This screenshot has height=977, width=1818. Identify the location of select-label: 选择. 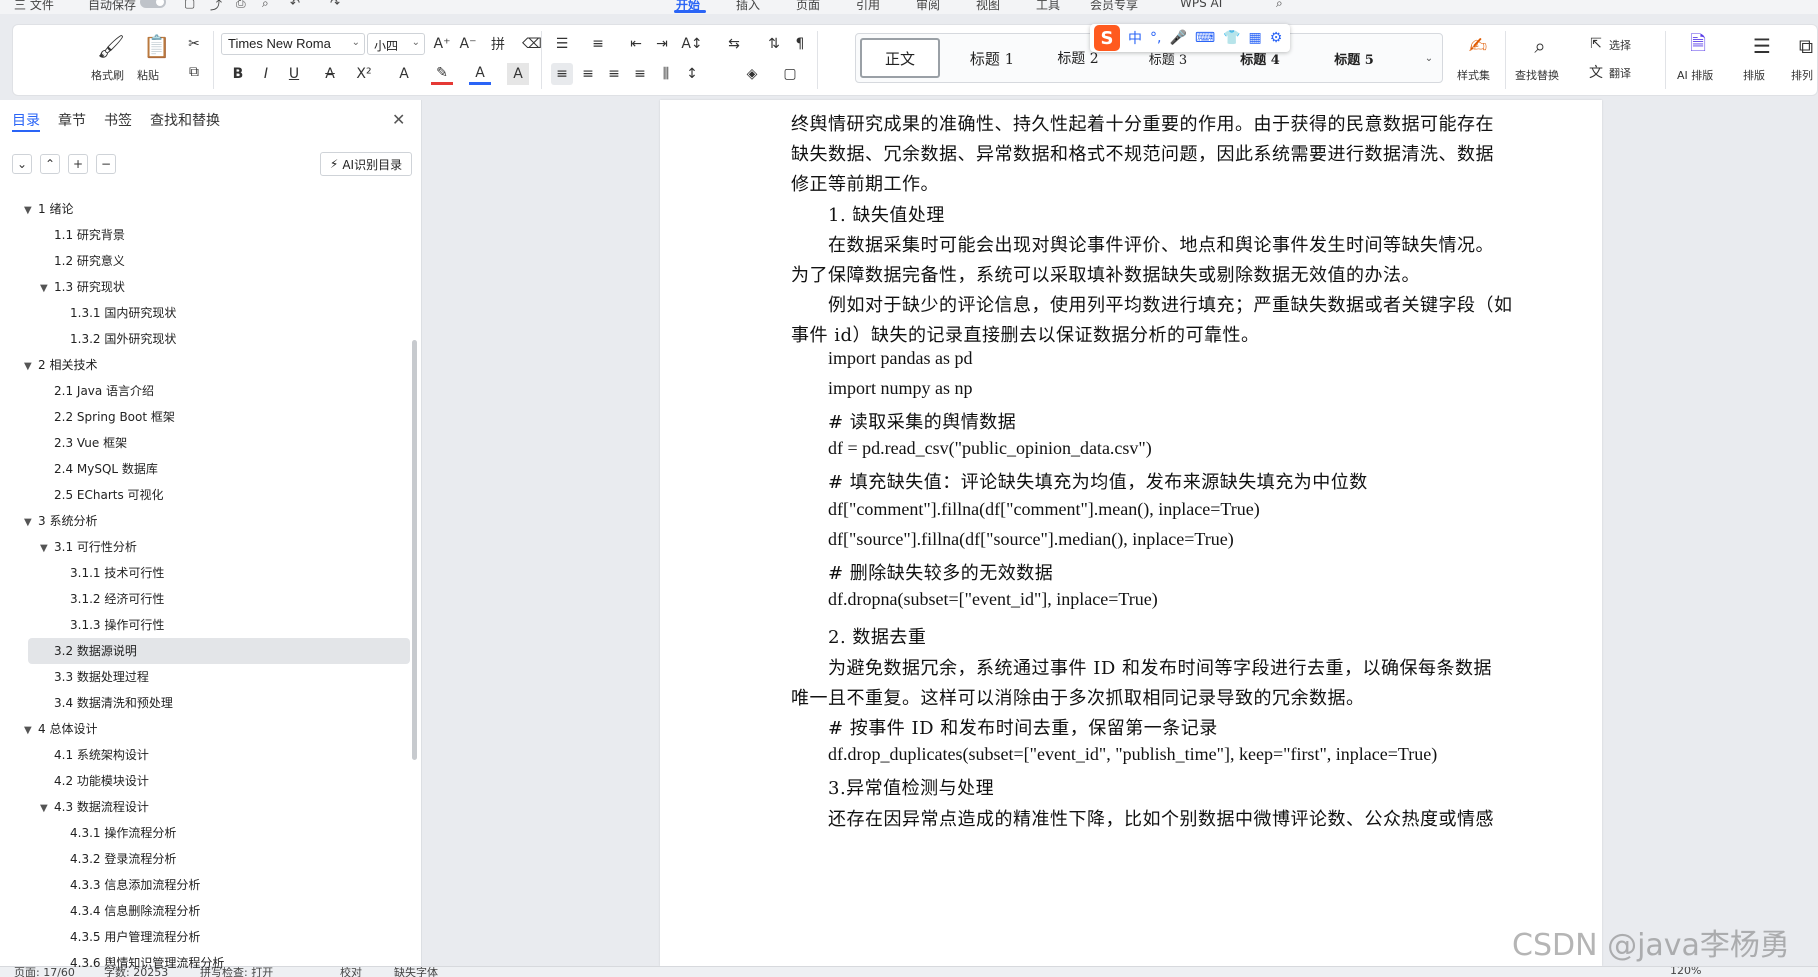
(1620, 45).